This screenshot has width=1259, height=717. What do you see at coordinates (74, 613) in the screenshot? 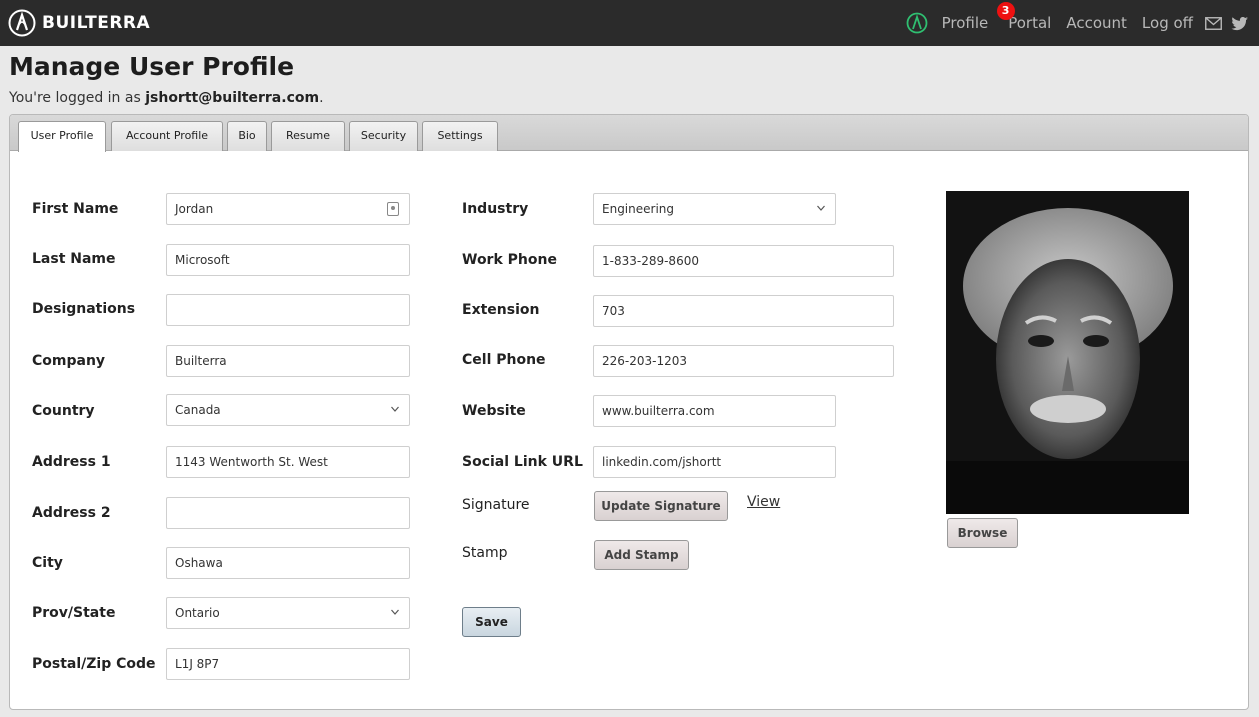
I see `prov-label: Prov/State` at bounding box center [74, 613].